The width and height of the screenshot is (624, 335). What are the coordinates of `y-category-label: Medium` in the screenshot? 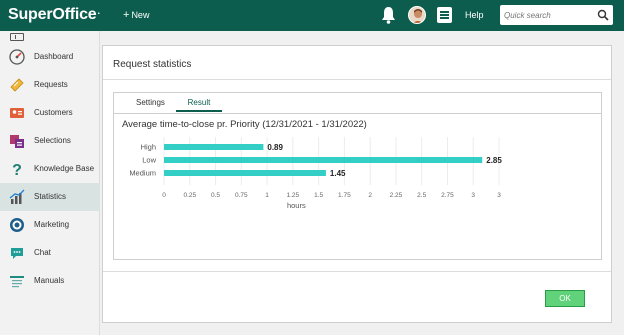 It's located at (142, 173).